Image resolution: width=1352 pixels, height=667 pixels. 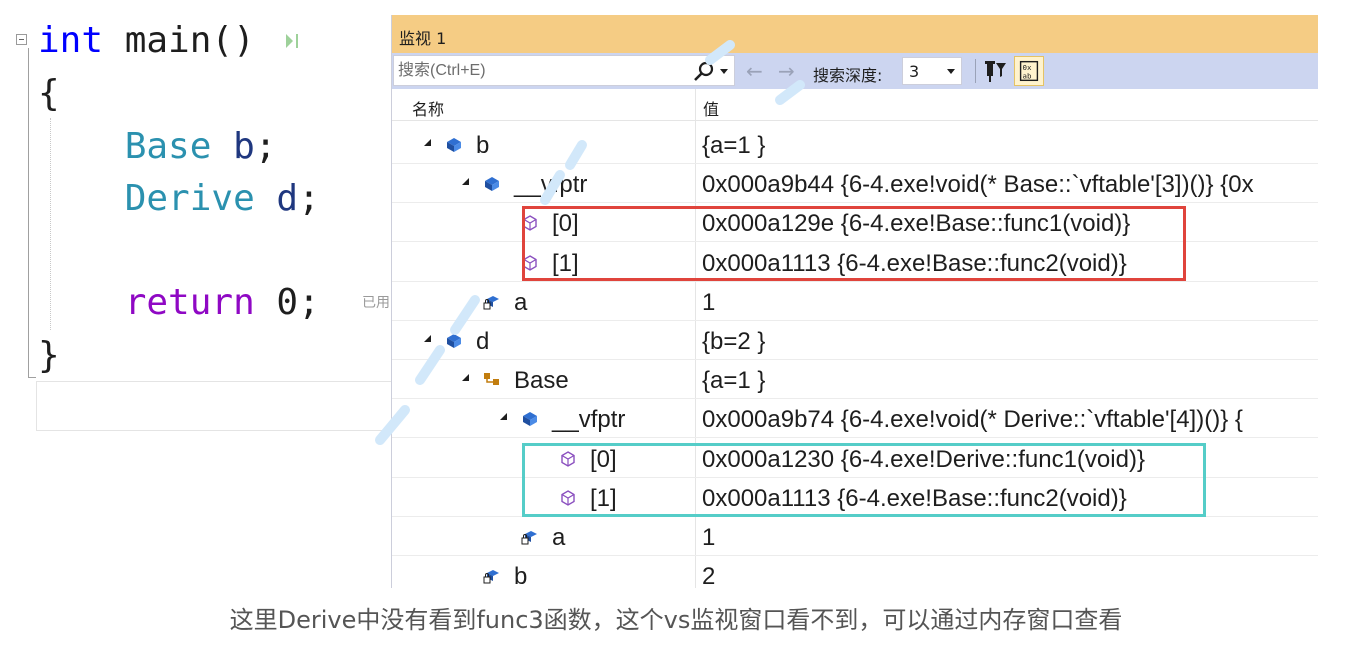 What do you see at coordinates (233, 146) in the screenshot?
I see `code-token: b` at bounding box center [233, 146].